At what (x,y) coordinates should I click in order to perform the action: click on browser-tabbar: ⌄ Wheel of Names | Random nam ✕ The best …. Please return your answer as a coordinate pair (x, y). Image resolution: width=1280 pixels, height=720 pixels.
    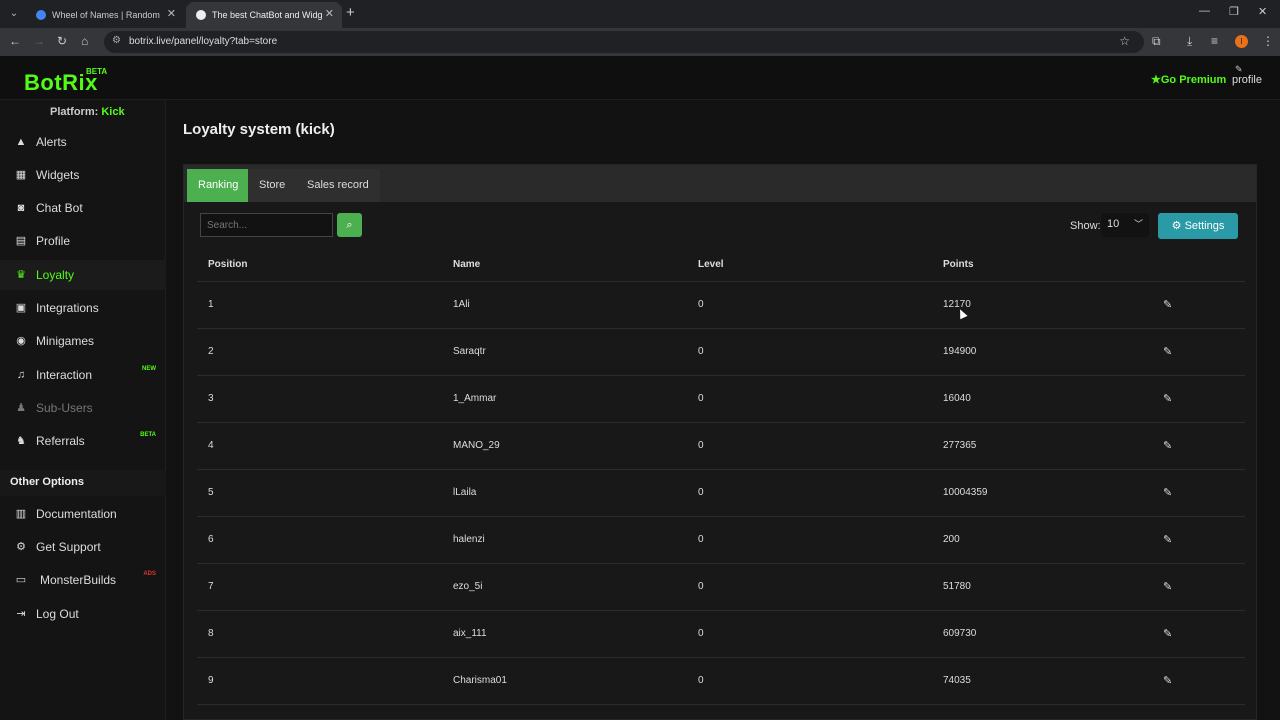
    Looking at the image, I should click on (640, 14).